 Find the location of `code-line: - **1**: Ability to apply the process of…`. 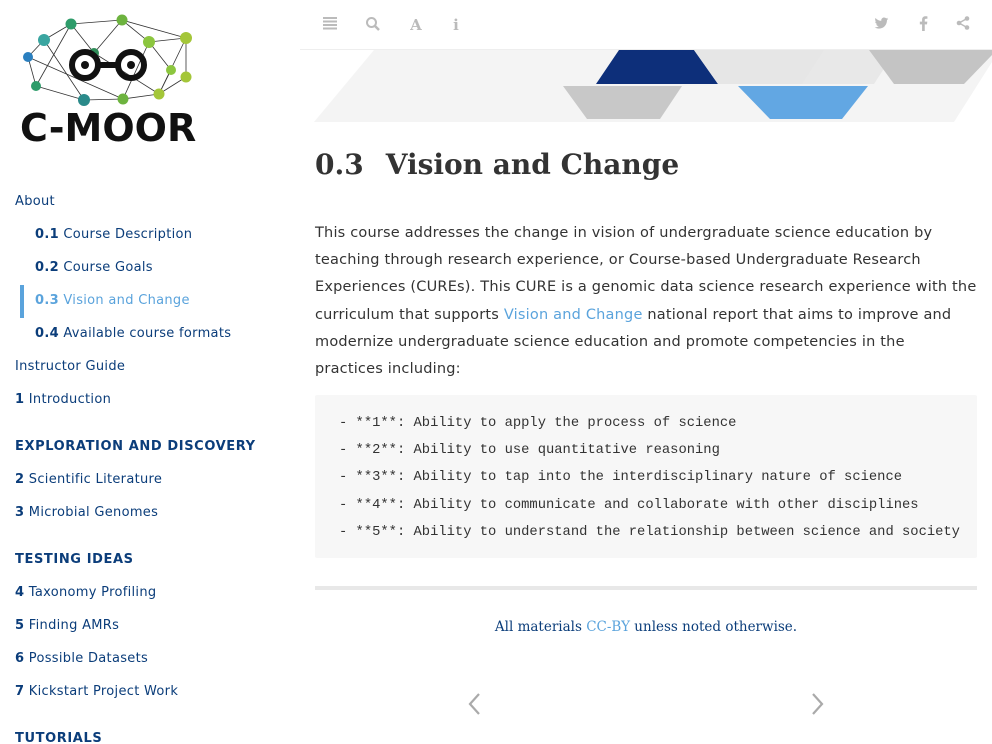

code-line: - **1**: Ability to apply the process of… is located at coordinates (538, 423).